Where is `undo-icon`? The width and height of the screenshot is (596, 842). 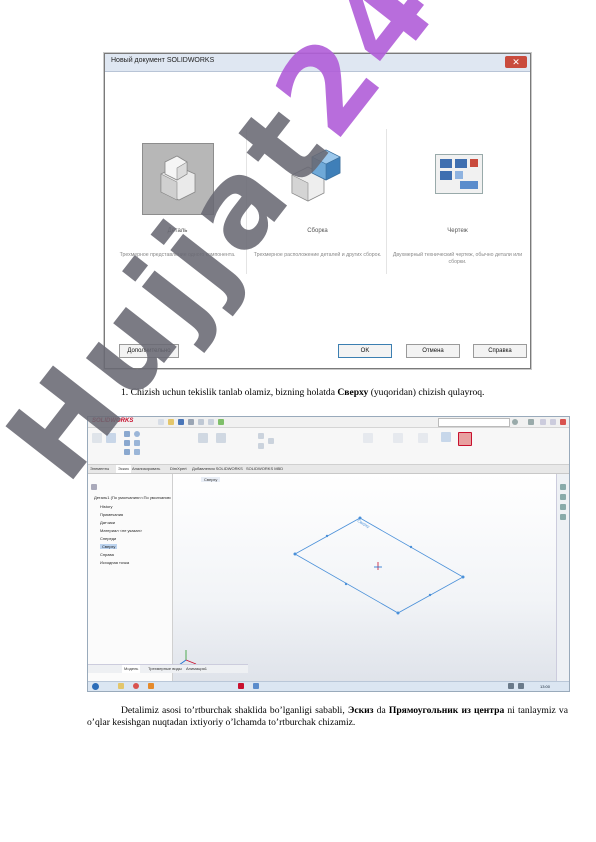 undo-icon is located at coordinates (201, 422).